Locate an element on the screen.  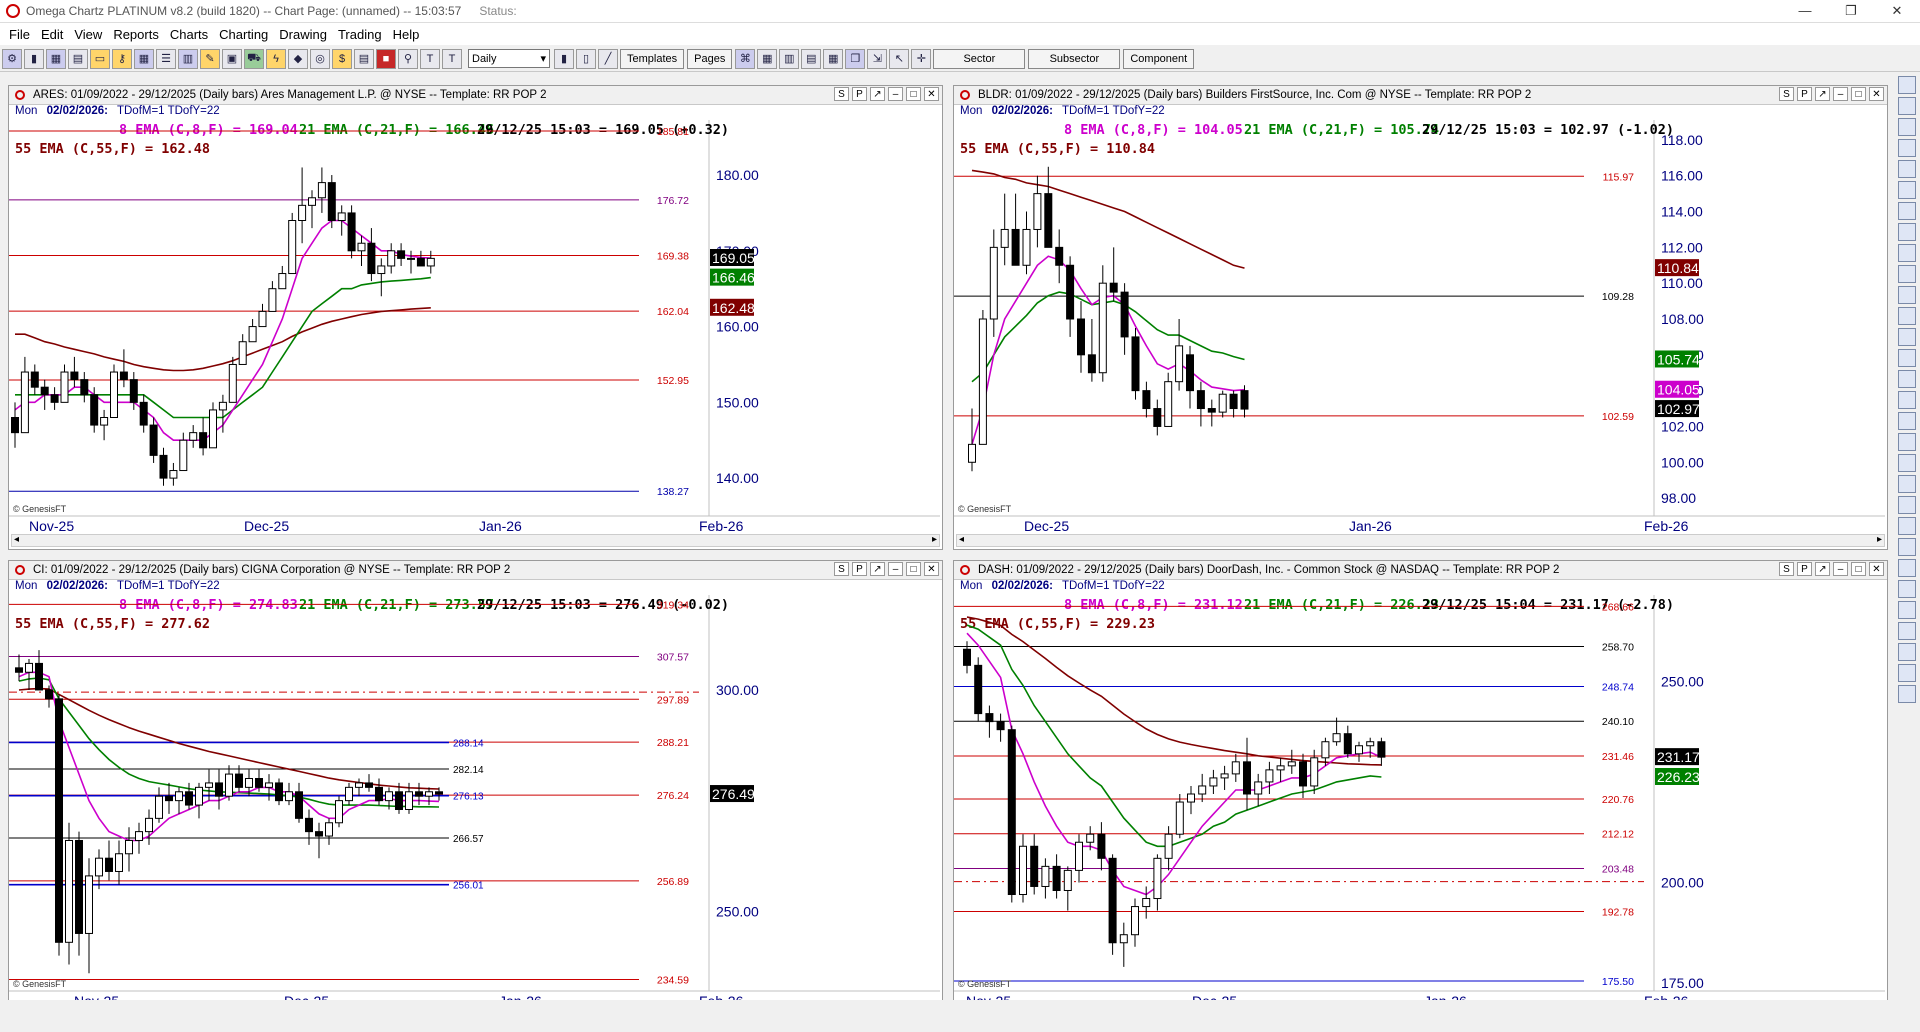
trendline-tool-icon is located at coordinates (1907, 190).